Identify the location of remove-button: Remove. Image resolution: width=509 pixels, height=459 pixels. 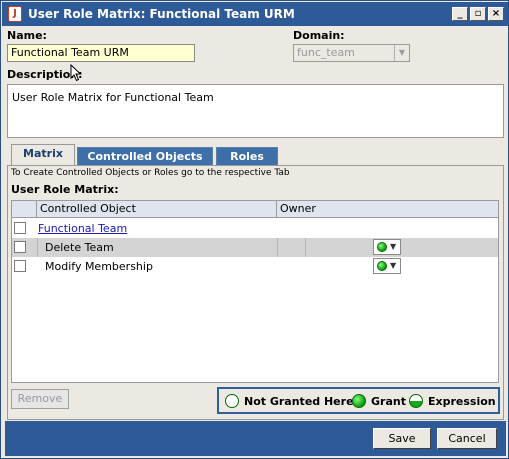
(40, 399).